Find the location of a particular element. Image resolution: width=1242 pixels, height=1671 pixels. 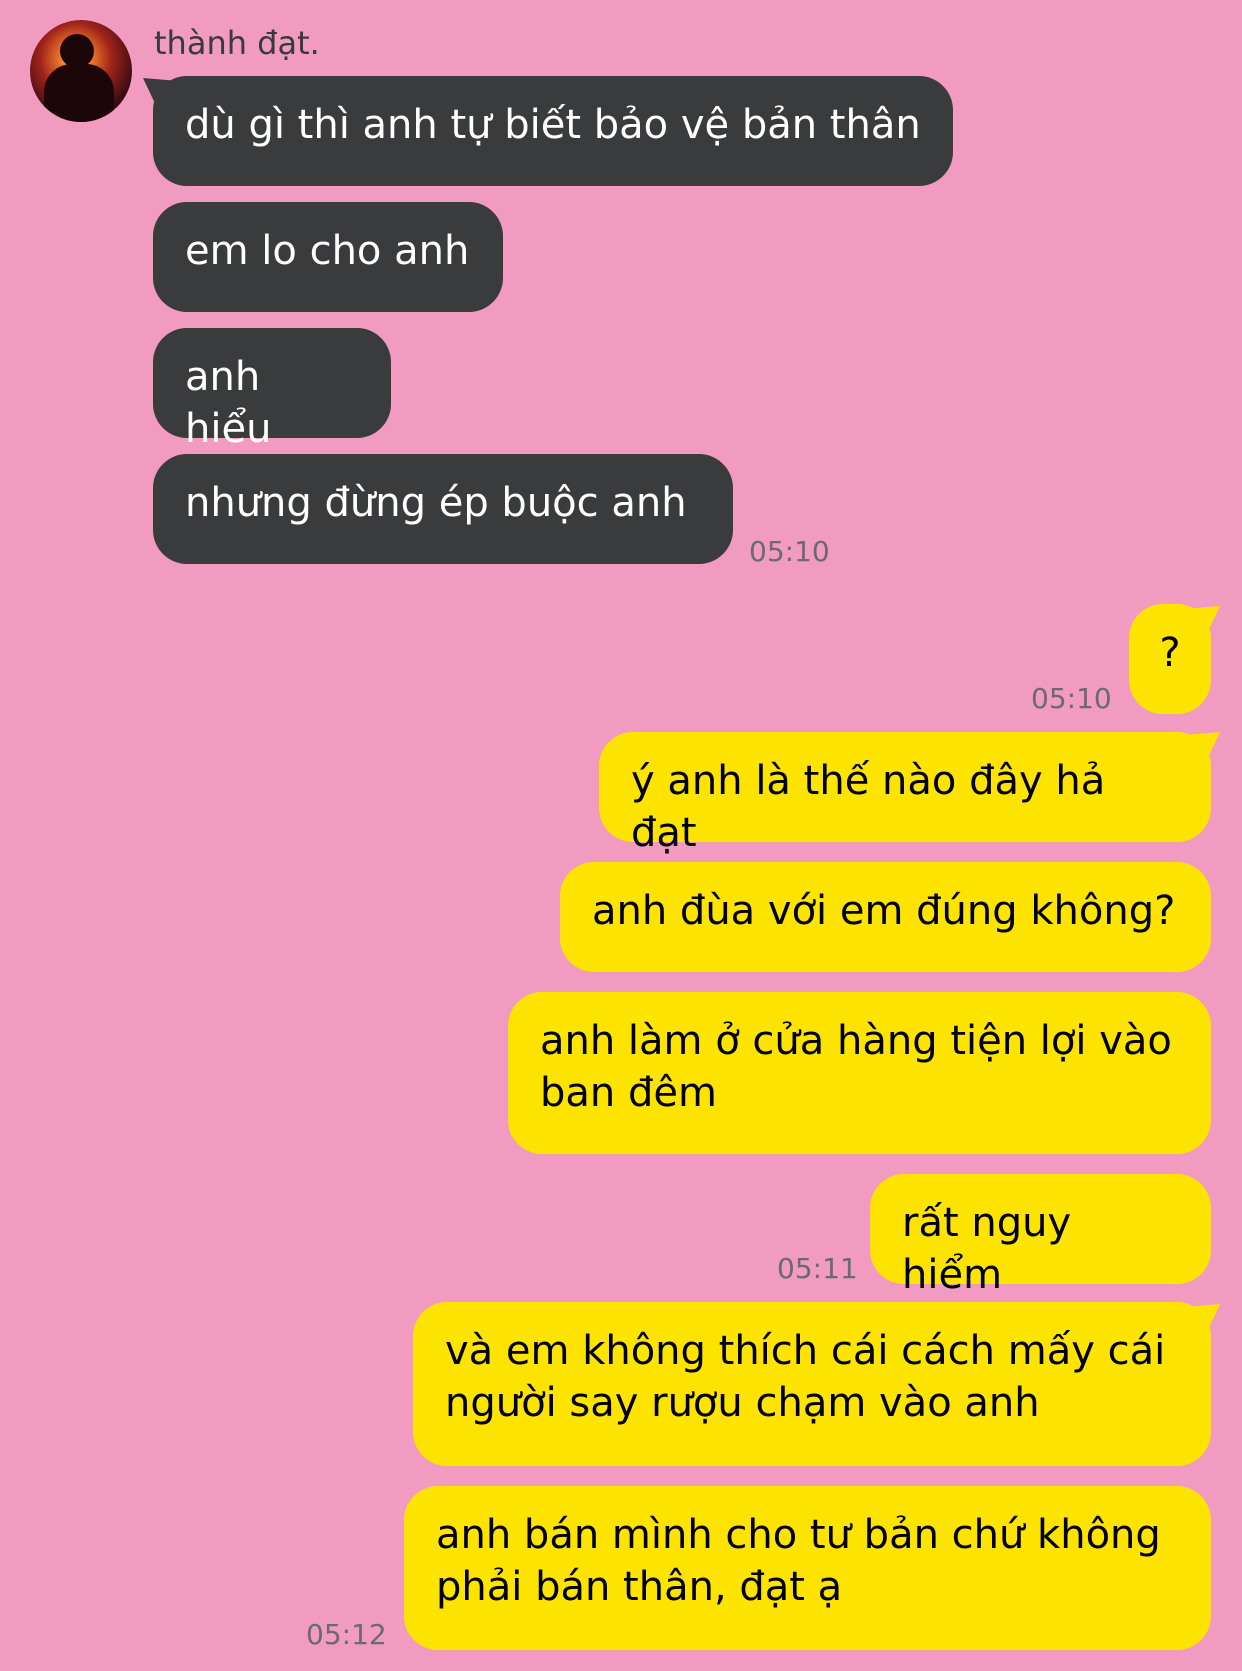

outgoing-message: ý anh là thế nào đây hả đạt is located at coordinates (905, 794).